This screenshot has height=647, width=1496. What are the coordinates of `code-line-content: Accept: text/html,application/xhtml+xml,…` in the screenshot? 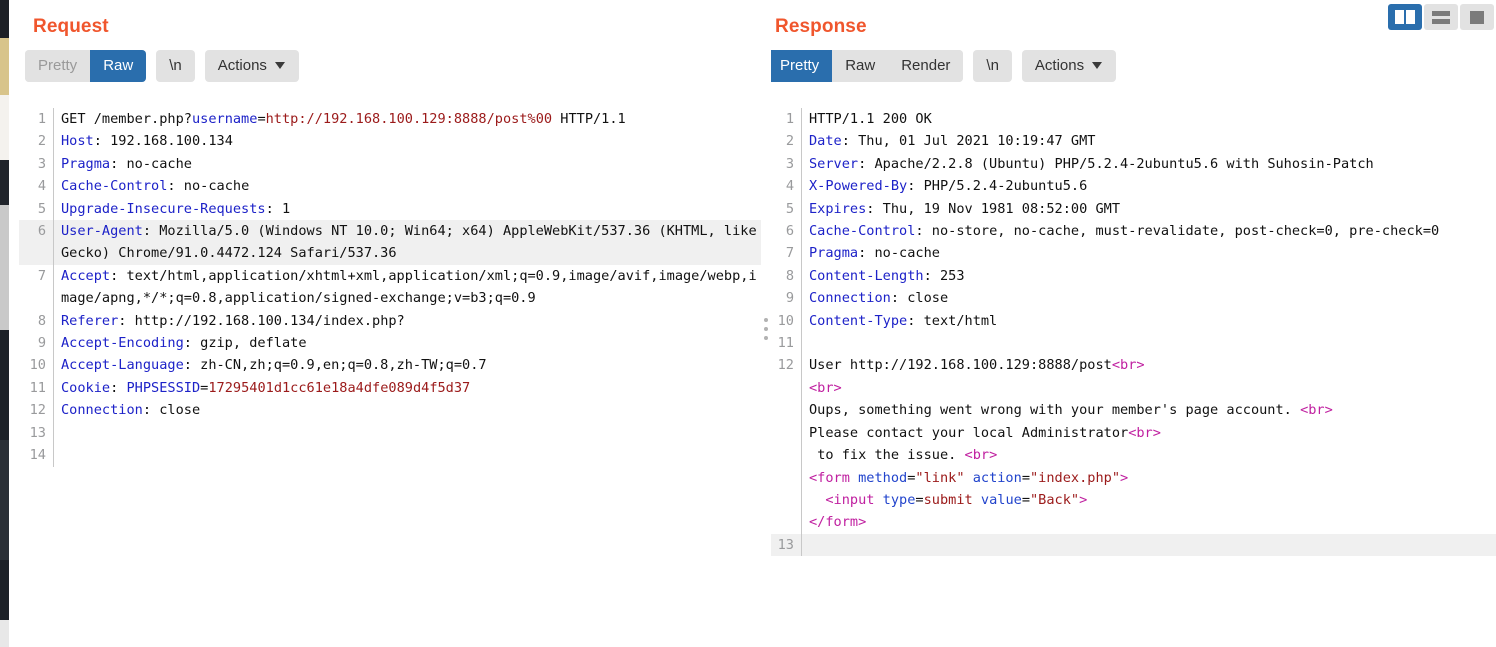 It's located at (407, 287).